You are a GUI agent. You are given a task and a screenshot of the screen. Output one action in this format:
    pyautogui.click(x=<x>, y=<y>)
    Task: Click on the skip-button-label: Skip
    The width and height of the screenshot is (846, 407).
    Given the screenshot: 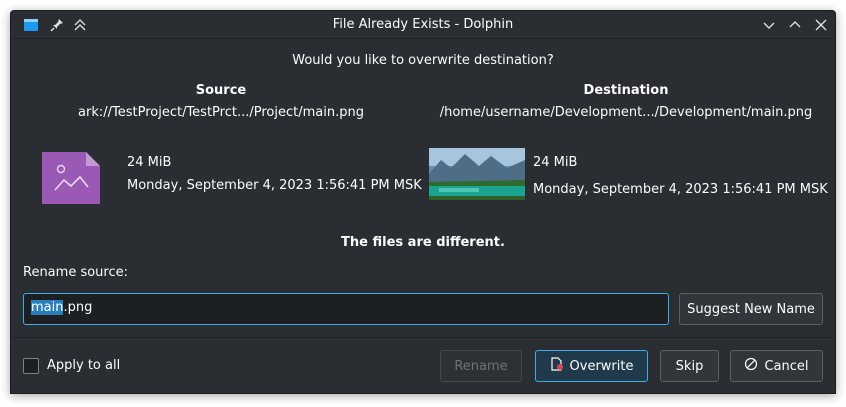 What is the action you would take?
    pyautogui.click(x=689, y=366)
    